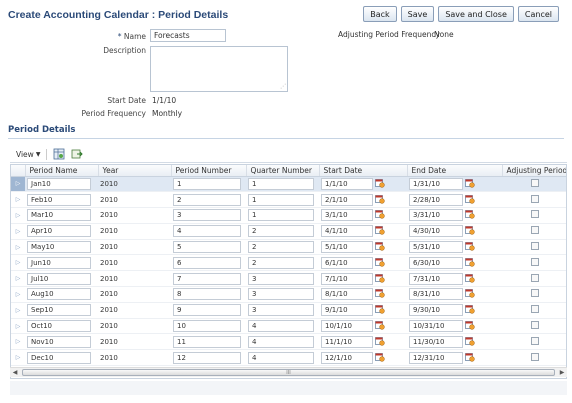 This screenshot has width=572, height=403. What do you see at coordinates (454, 294) in the screenshot?
I see `end-date-cell: 8/31/10` at bounding box center [454, 294].